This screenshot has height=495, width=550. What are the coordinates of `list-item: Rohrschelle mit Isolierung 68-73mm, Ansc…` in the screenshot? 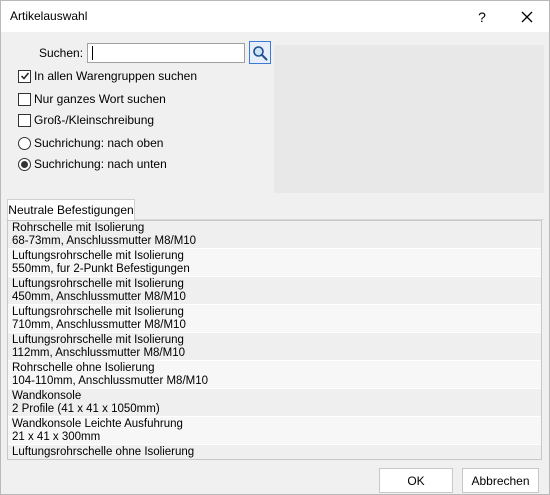 It's located at (274, 235).